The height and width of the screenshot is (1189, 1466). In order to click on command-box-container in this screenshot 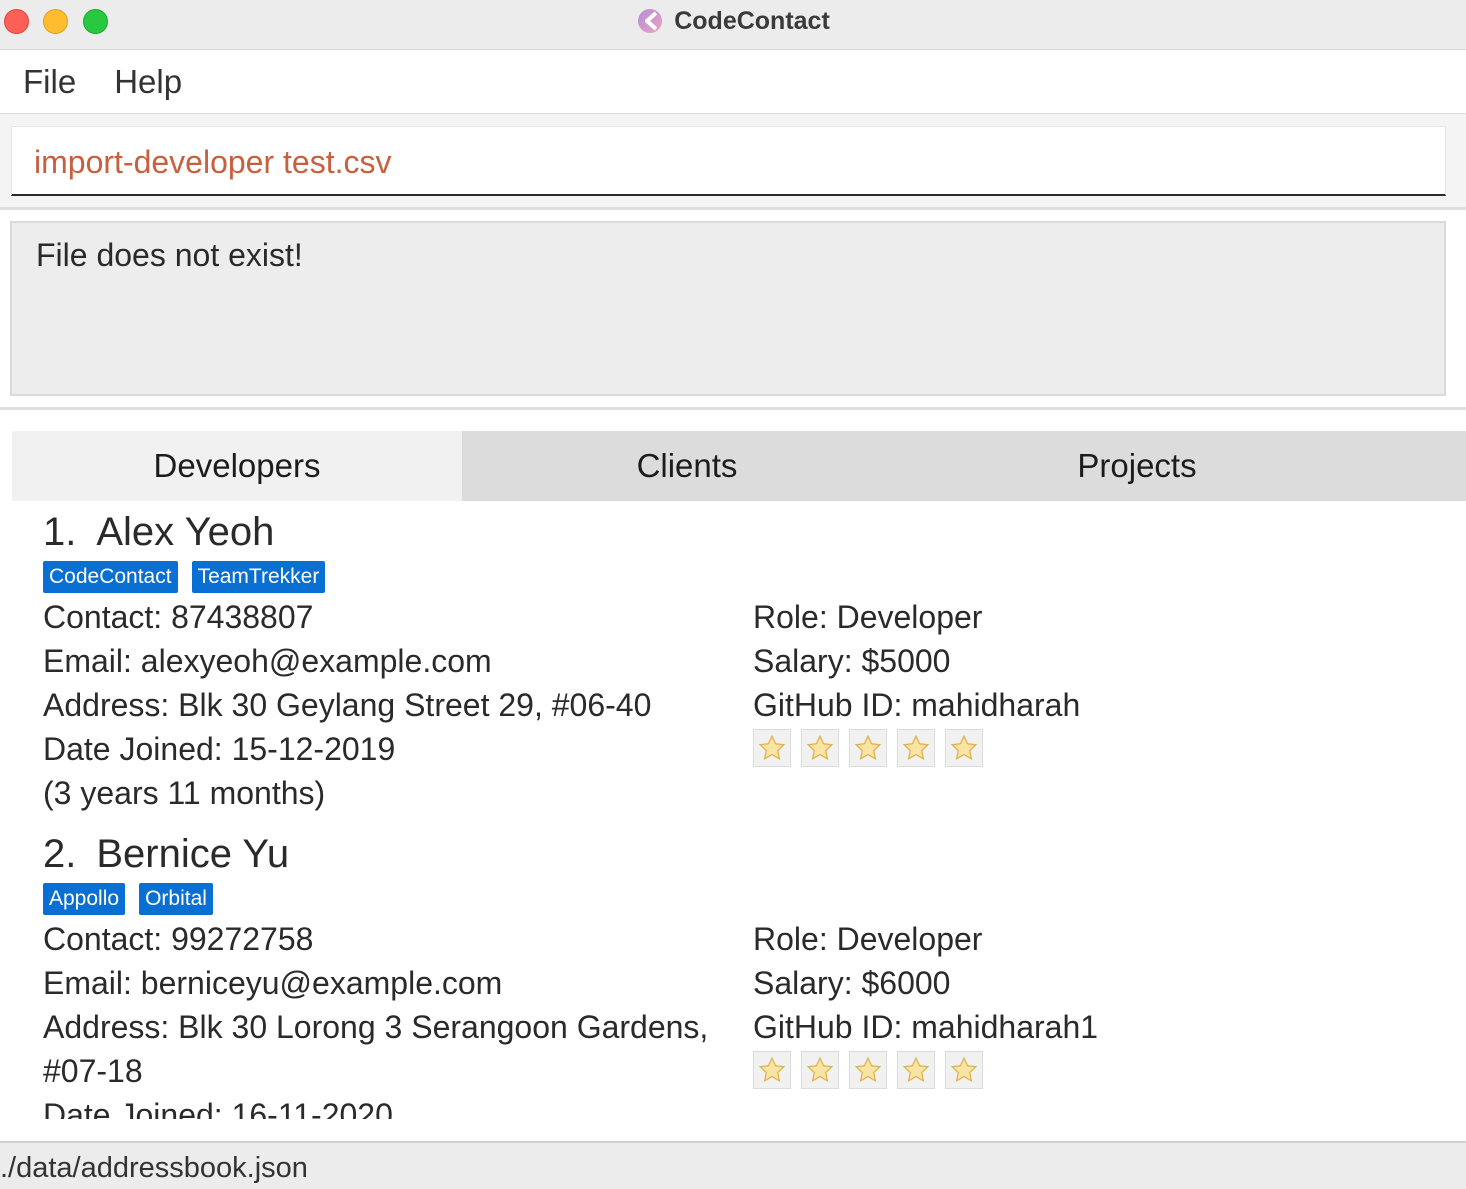, I will do `click(733, 162)`.